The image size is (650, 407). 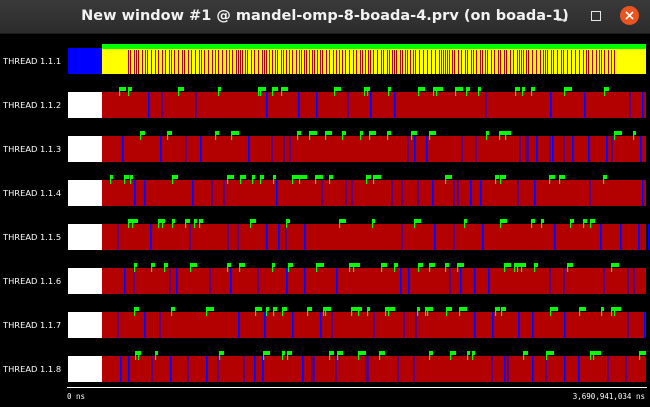 I want to click on time-axis-line, so click(x=357, y=387).